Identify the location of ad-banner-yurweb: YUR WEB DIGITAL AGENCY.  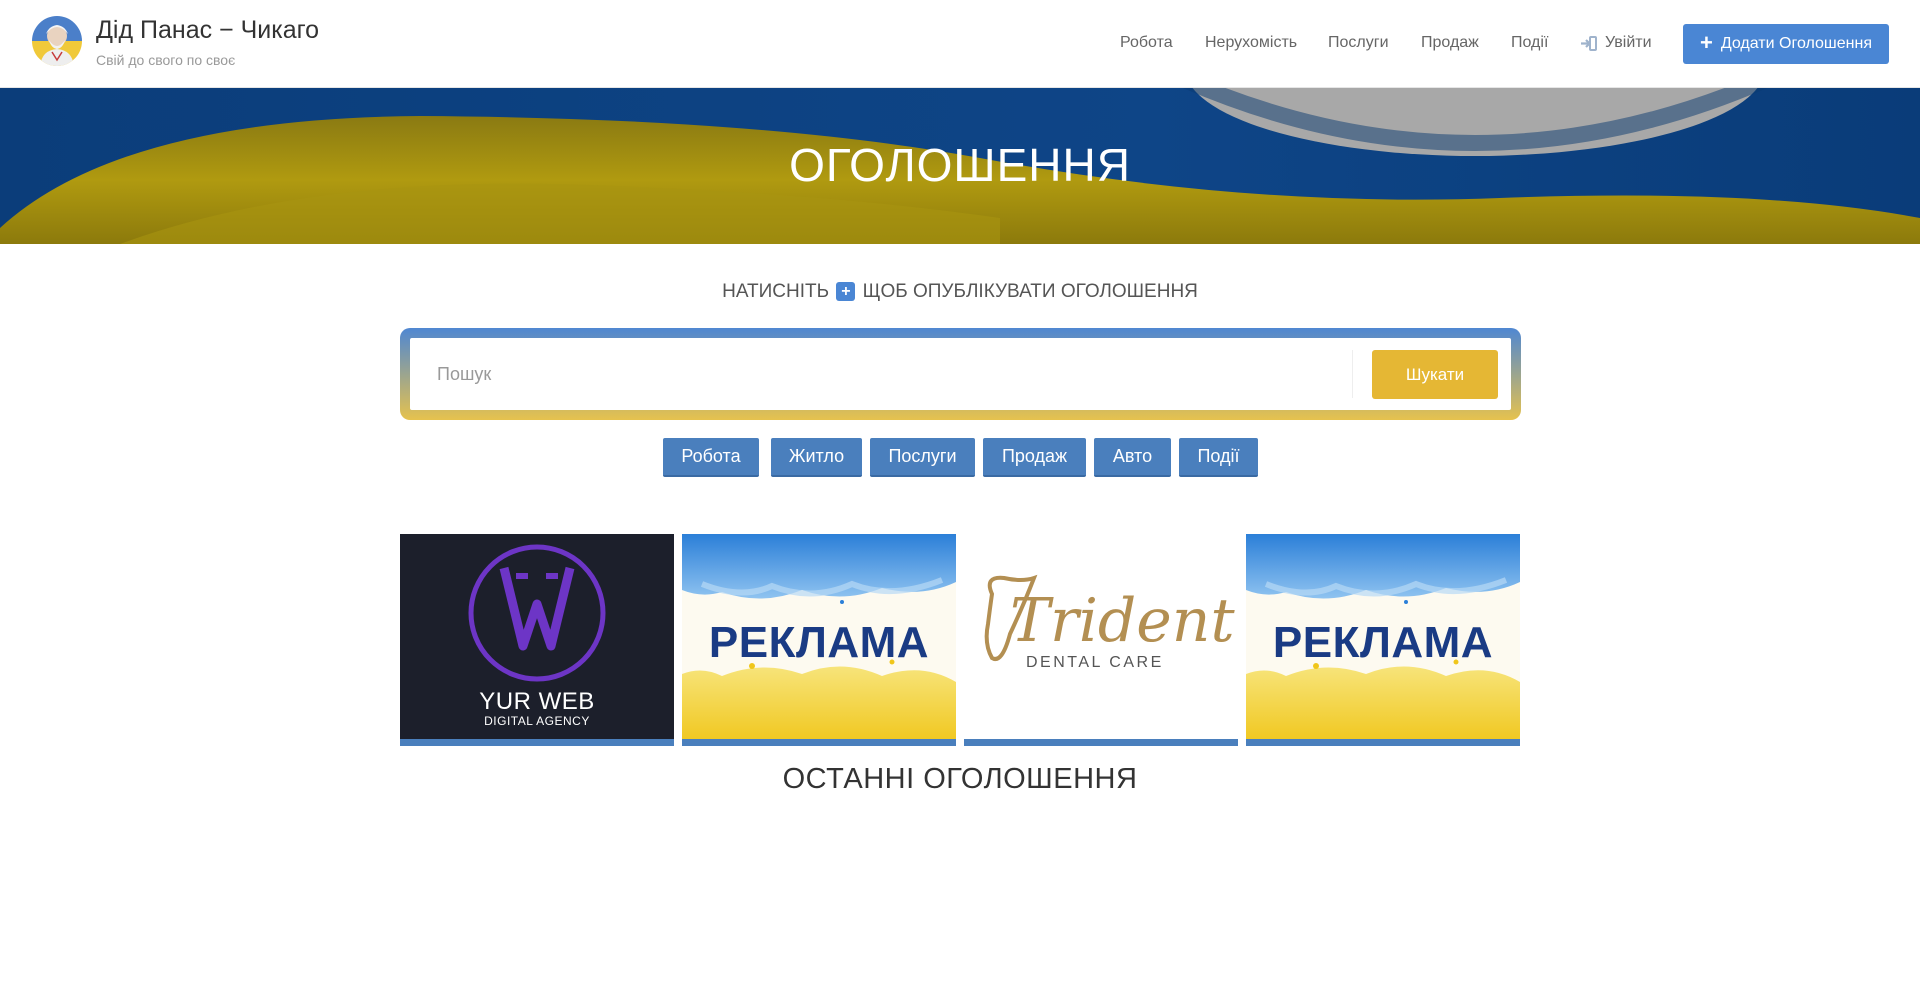
(537, 640).